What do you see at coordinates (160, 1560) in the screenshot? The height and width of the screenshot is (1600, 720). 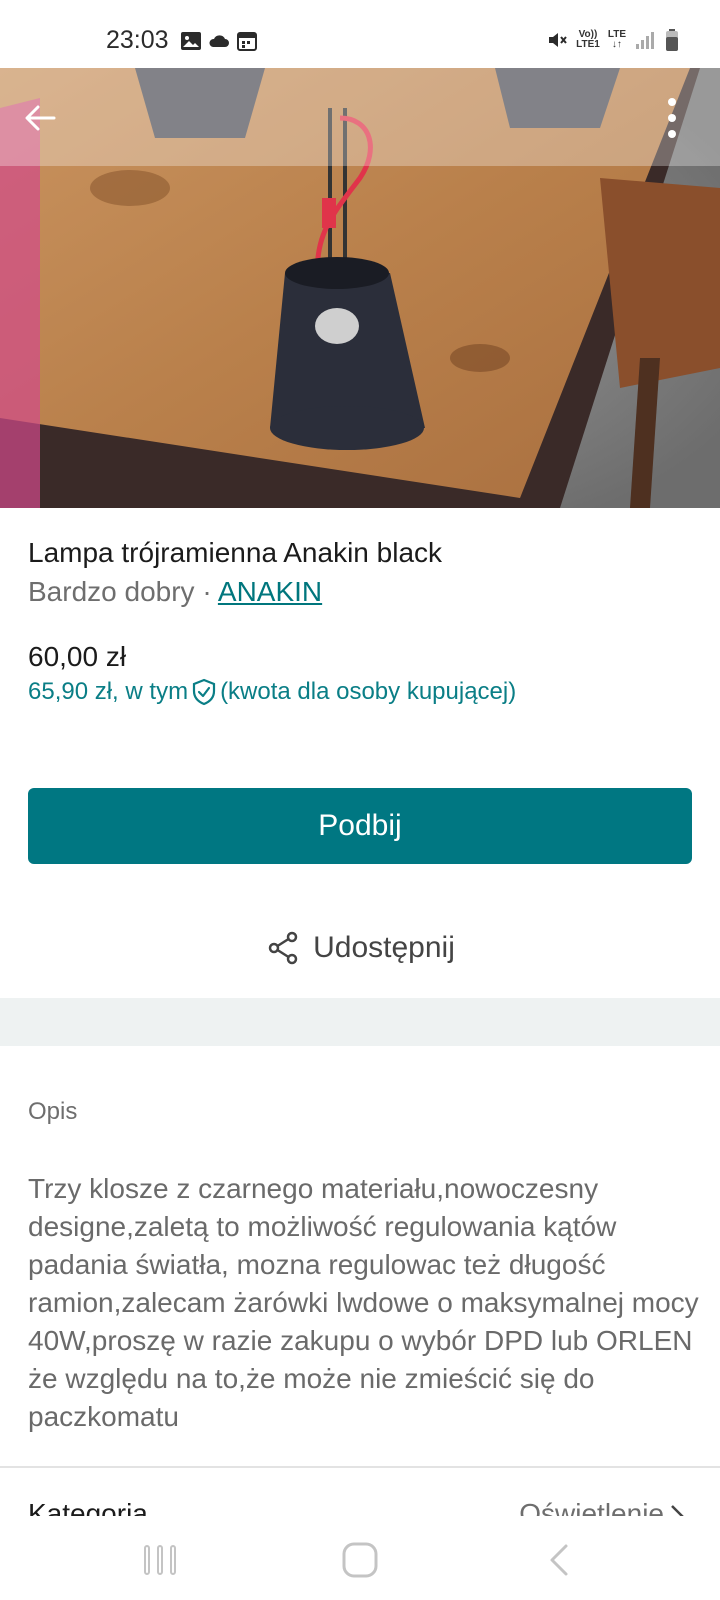 I see `recent-apps-icon` at bounding box center [160, 1560].